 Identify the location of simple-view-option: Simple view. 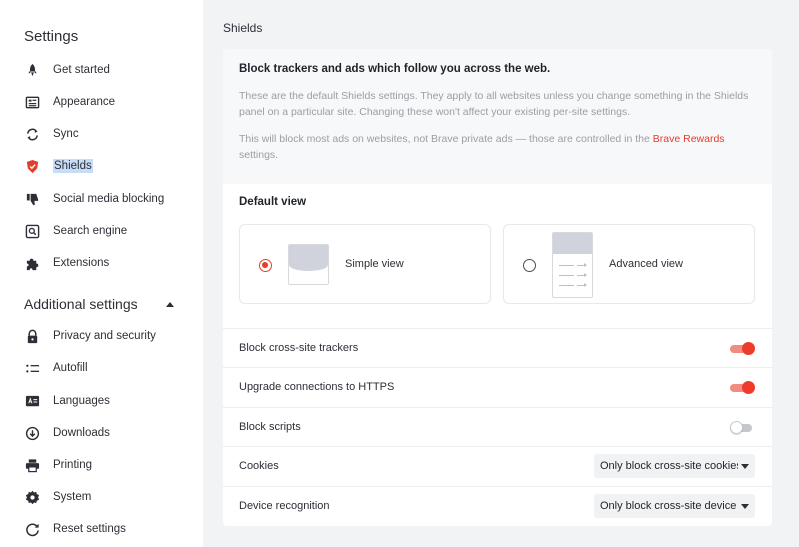
(365, 264).